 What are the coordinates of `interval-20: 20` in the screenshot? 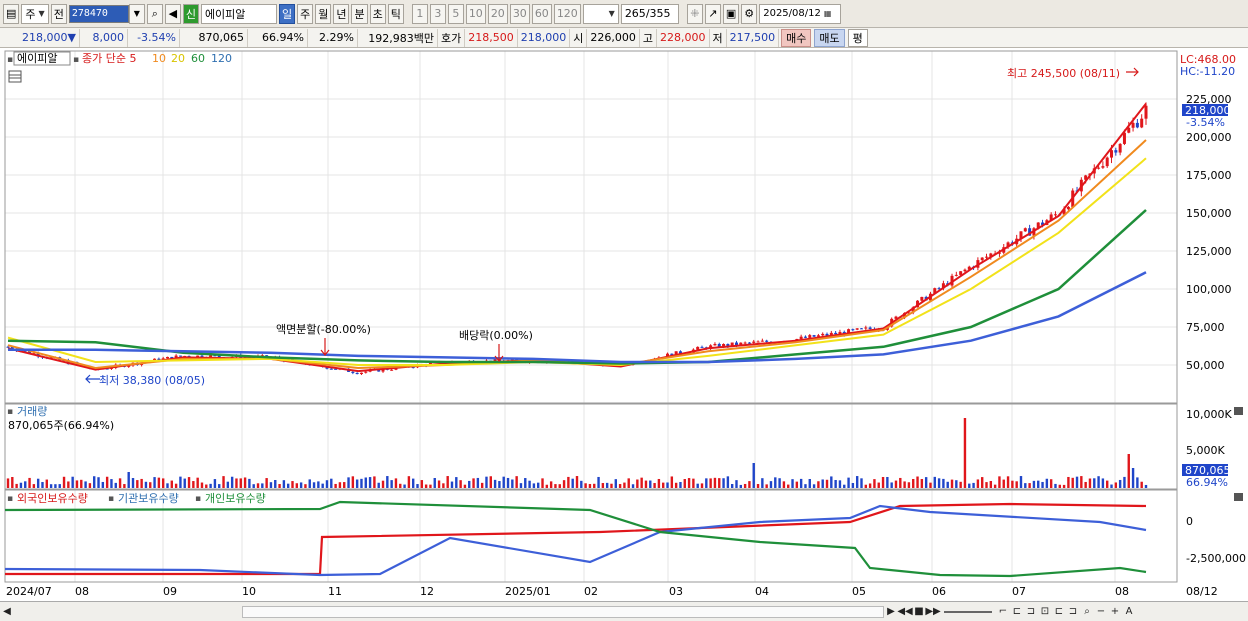 It's located at (497, 13).